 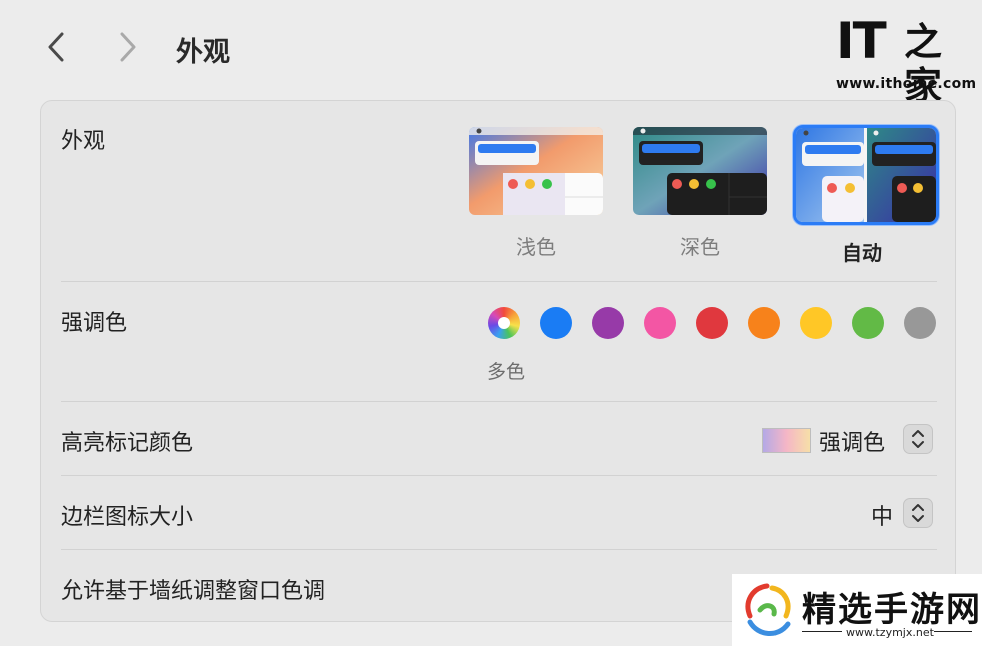 What do you see at coordinates (882, 517) in the screenshot?
I see `sidebar-icon-size-value: 中` at bounding box center [882, 517].